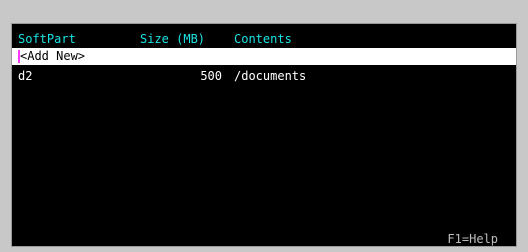  Describe the element at coordinates (472, 239) in the screenshot. I see `footer-help-hint: F1=Help` at that location.